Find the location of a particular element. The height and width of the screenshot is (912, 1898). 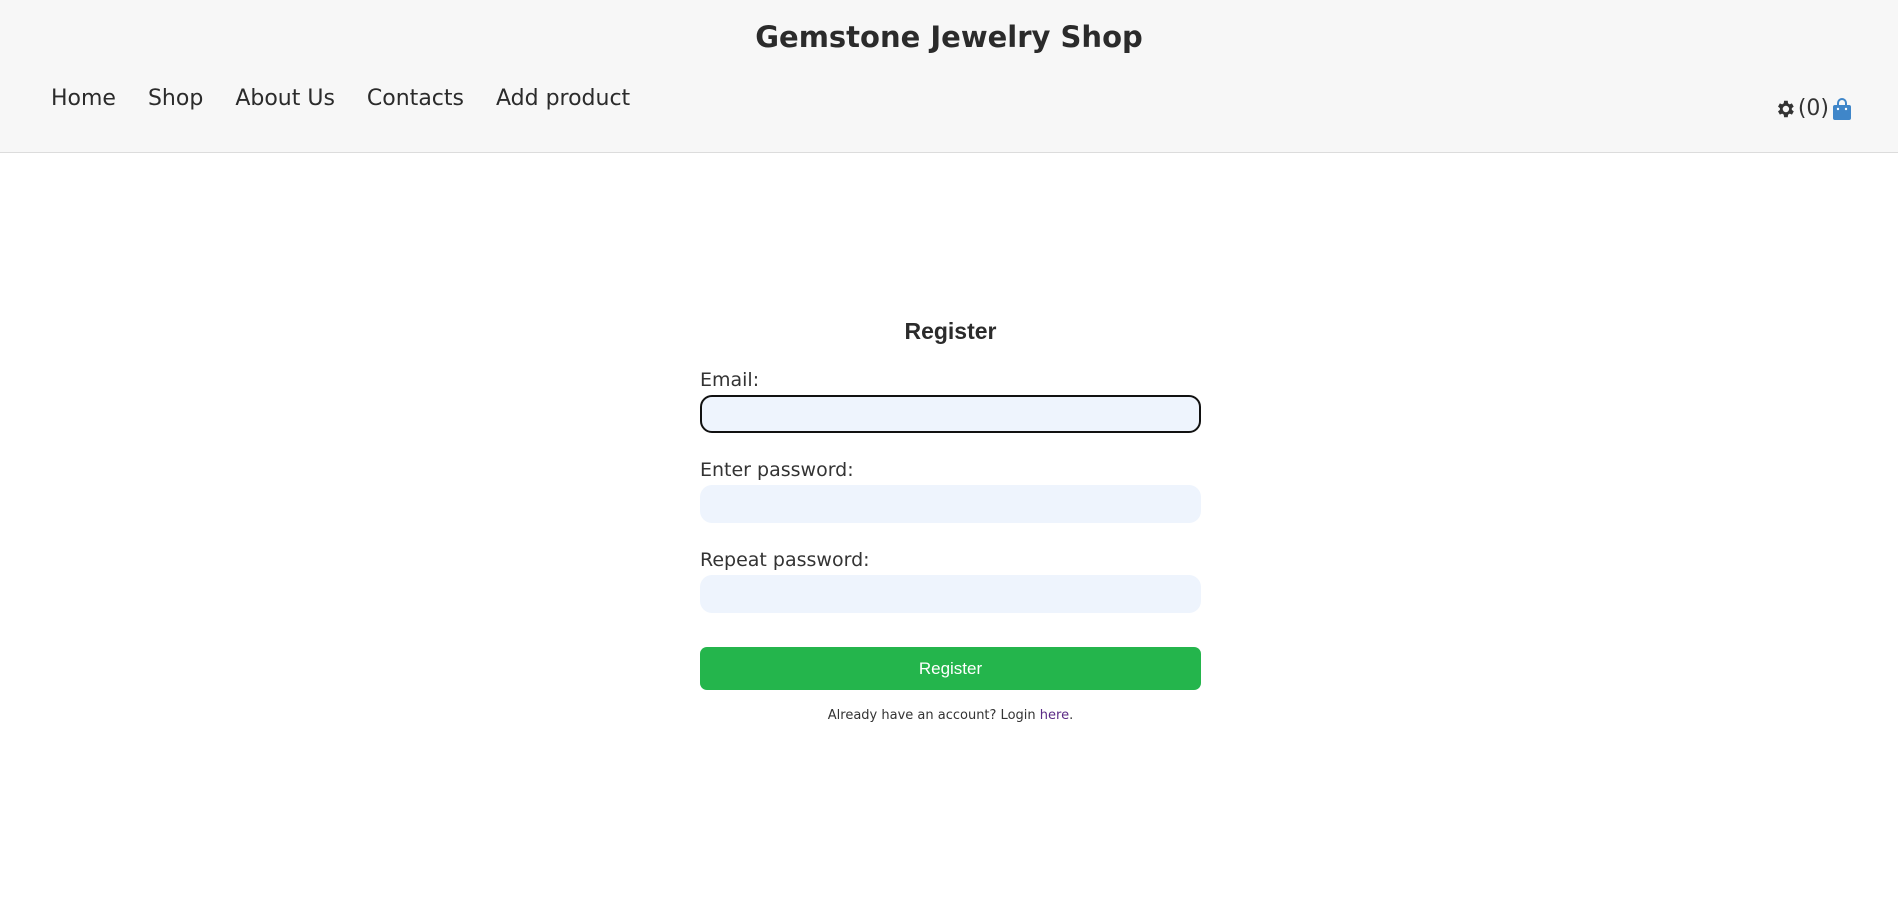

shopping-bag-icon is located at coordinates (1842, 109).